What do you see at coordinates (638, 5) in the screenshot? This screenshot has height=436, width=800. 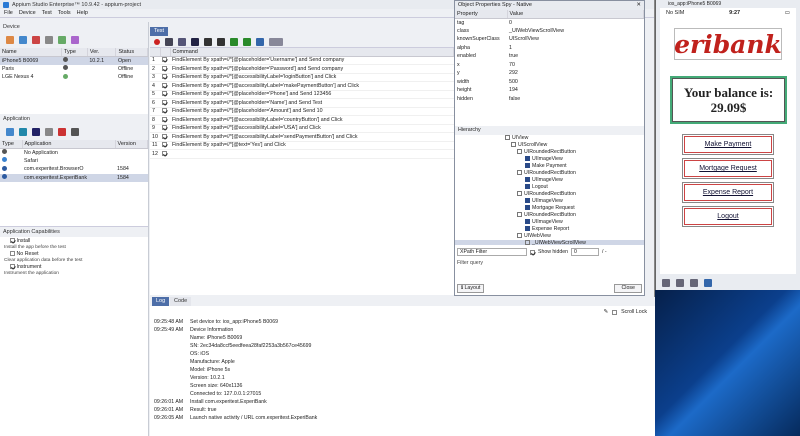 I see `close-icon: ✕` at bounding box center [638, 5].